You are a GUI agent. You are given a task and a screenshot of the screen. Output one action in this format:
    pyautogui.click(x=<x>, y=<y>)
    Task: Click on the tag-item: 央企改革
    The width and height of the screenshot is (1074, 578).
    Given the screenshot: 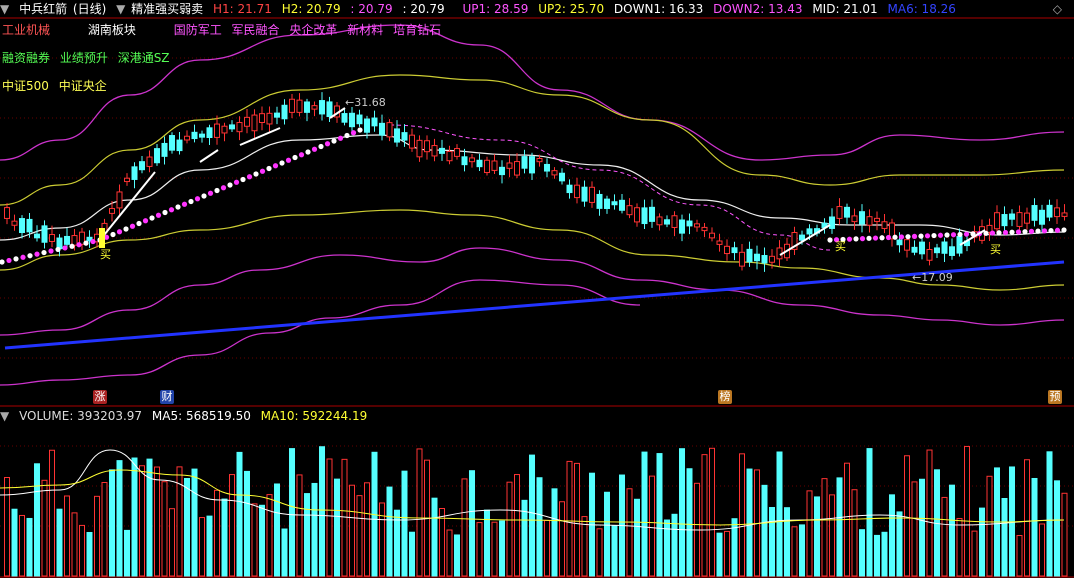 What is the action you would take?
    pyautogui.click(x=313, y=30)
    